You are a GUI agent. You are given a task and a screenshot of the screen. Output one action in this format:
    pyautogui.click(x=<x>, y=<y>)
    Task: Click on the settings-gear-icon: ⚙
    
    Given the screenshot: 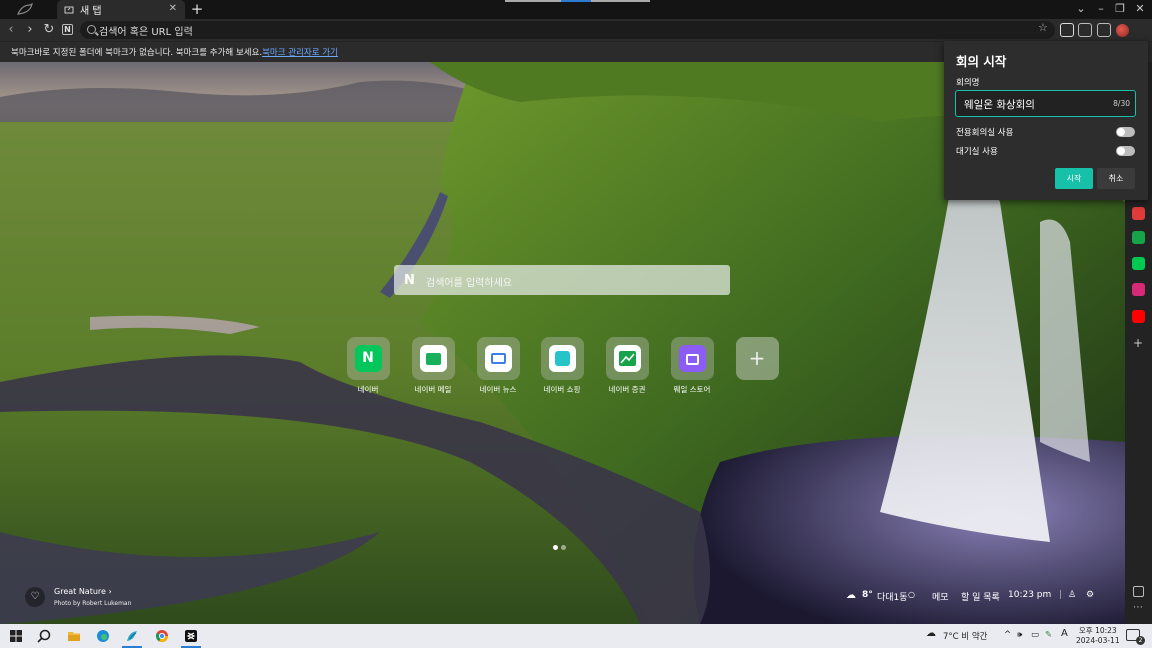 What is the action you would take?
    pyautogui.click(x=1090, y=595)
    